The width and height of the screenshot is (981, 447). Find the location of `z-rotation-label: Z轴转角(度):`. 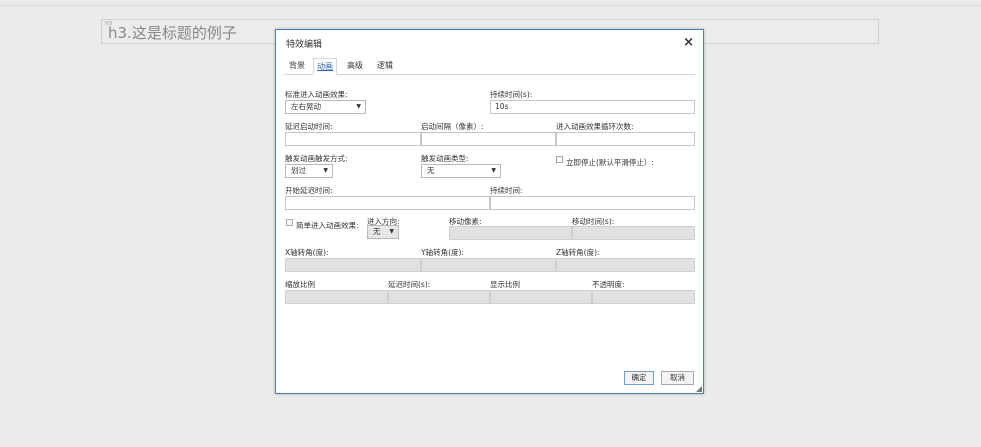

z-rotation-label: Z轴转角(度): is located at coordinates (578, 252).